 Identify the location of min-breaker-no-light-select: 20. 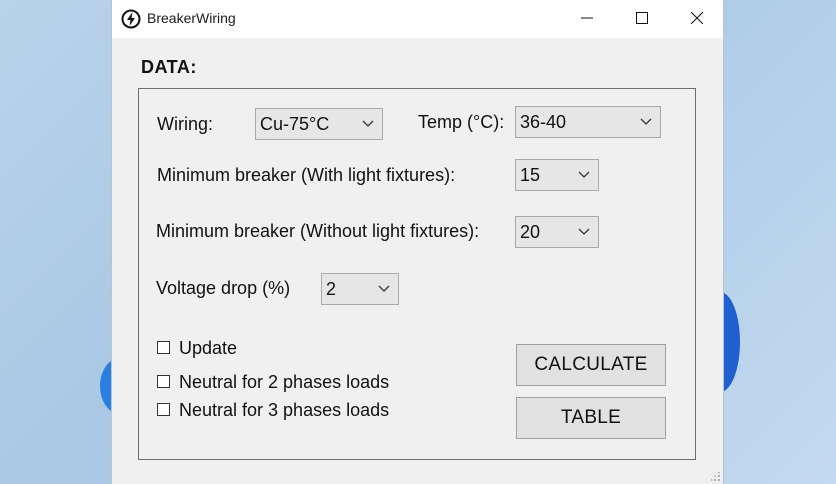
(557, 232).